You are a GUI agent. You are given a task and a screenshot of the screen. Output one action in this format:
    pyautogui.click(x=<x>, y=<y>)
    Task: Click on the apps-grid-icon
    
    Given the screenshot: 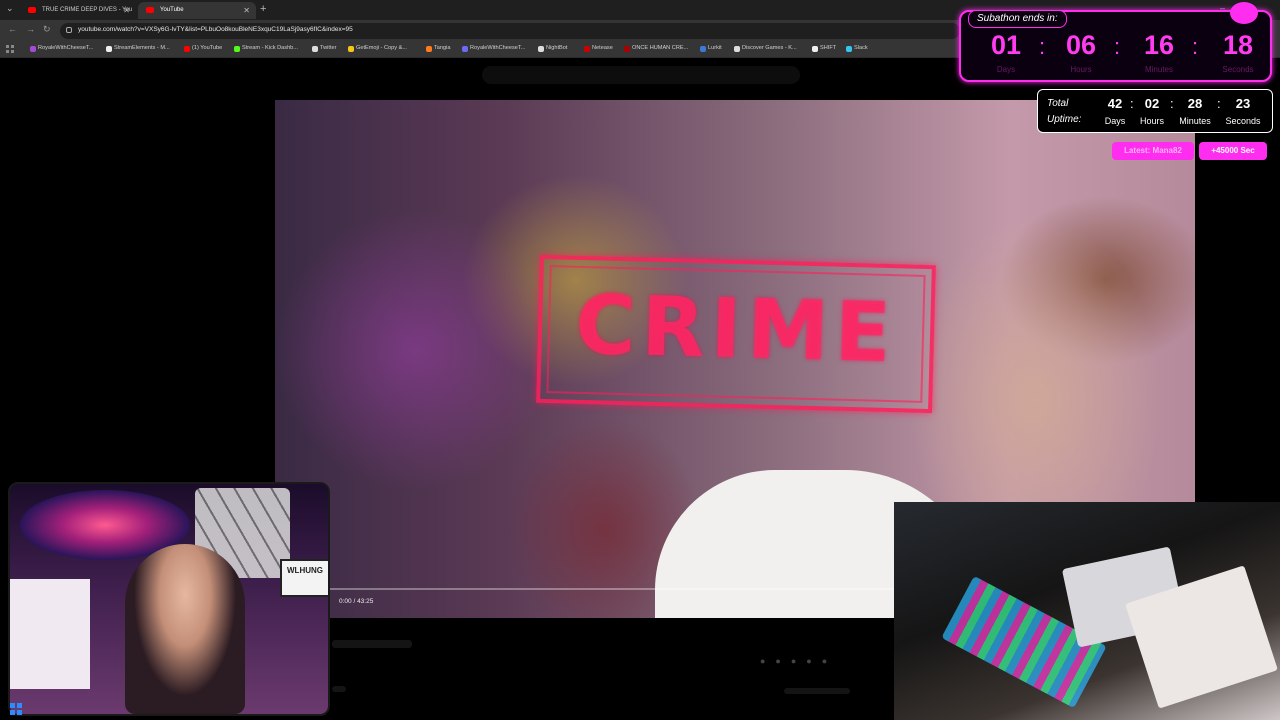 What is the action you would take?
    pyautogui.click(x=10, y=49)
    